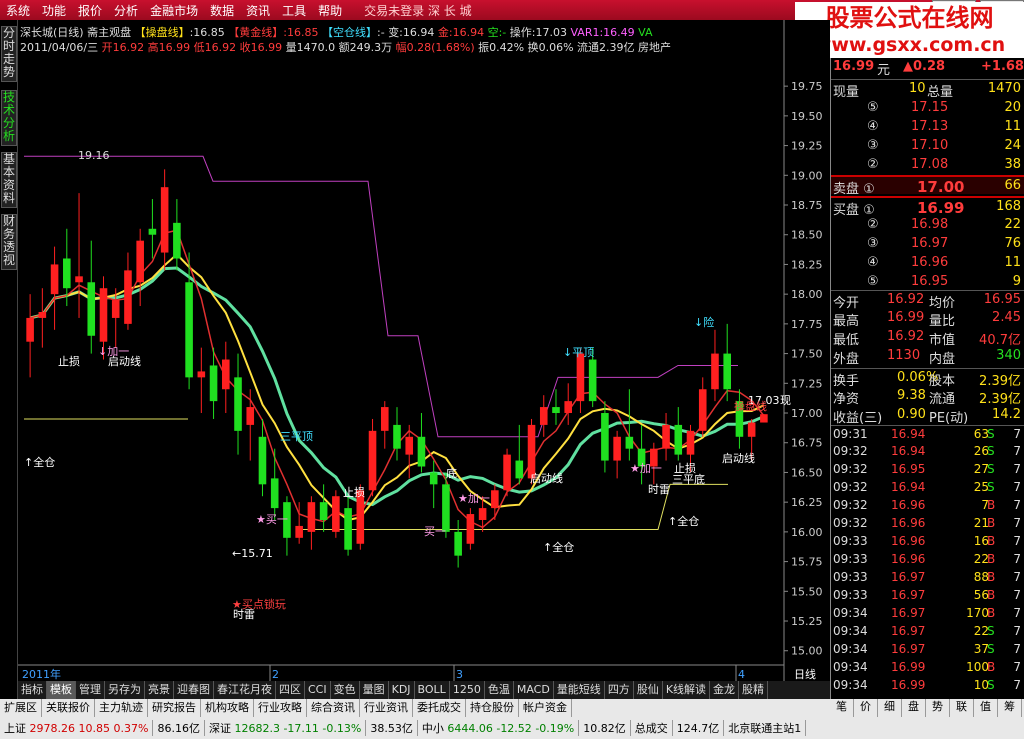 The image size is (1024, 739). I want to click on tab-fundamental: 基本资料, so click(9, 180).